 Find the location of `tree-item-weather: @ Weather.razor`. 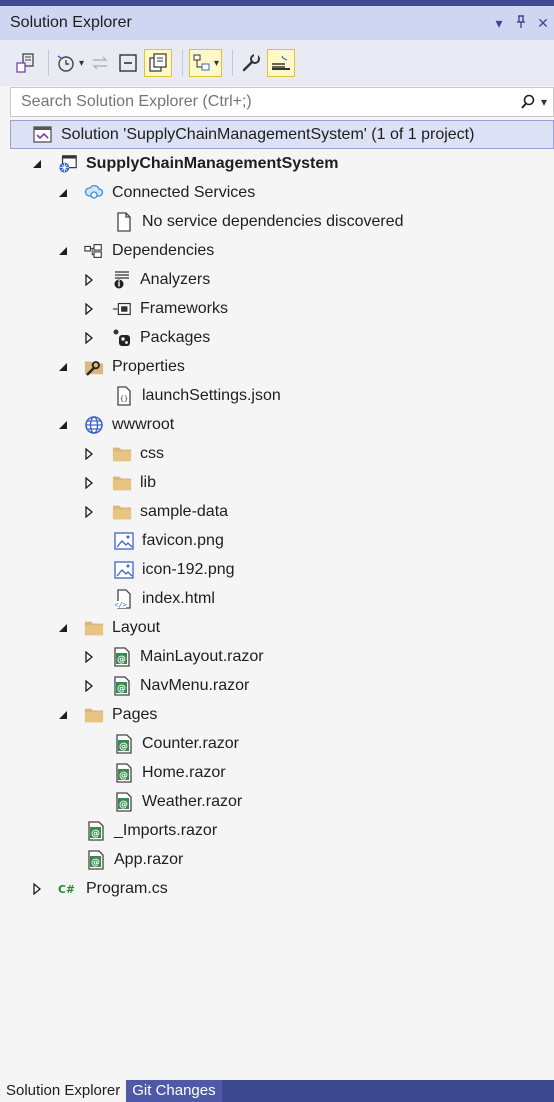

tree-item-weather: @ Weather.razor is located at coordinates (282, 801).